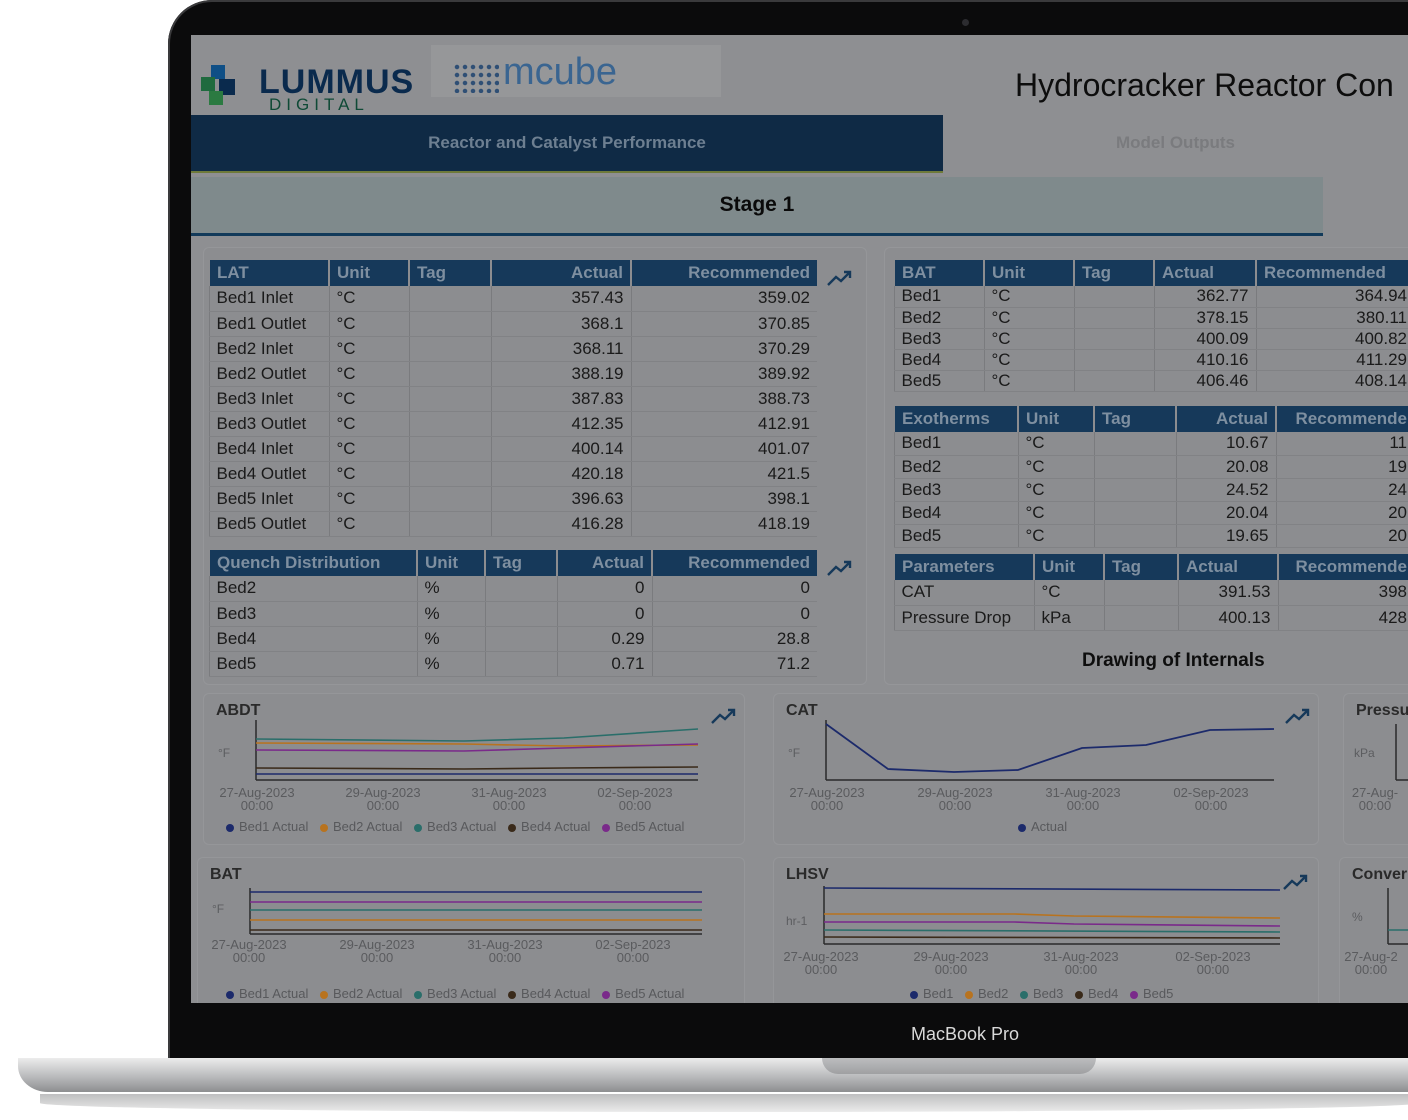 The width and height of the screenshot is (1408, 1120). What do you see at coordinates (1068, 618) in the screenshot?
I see `table-cell: kPa` at bounding box center [1068, 618].